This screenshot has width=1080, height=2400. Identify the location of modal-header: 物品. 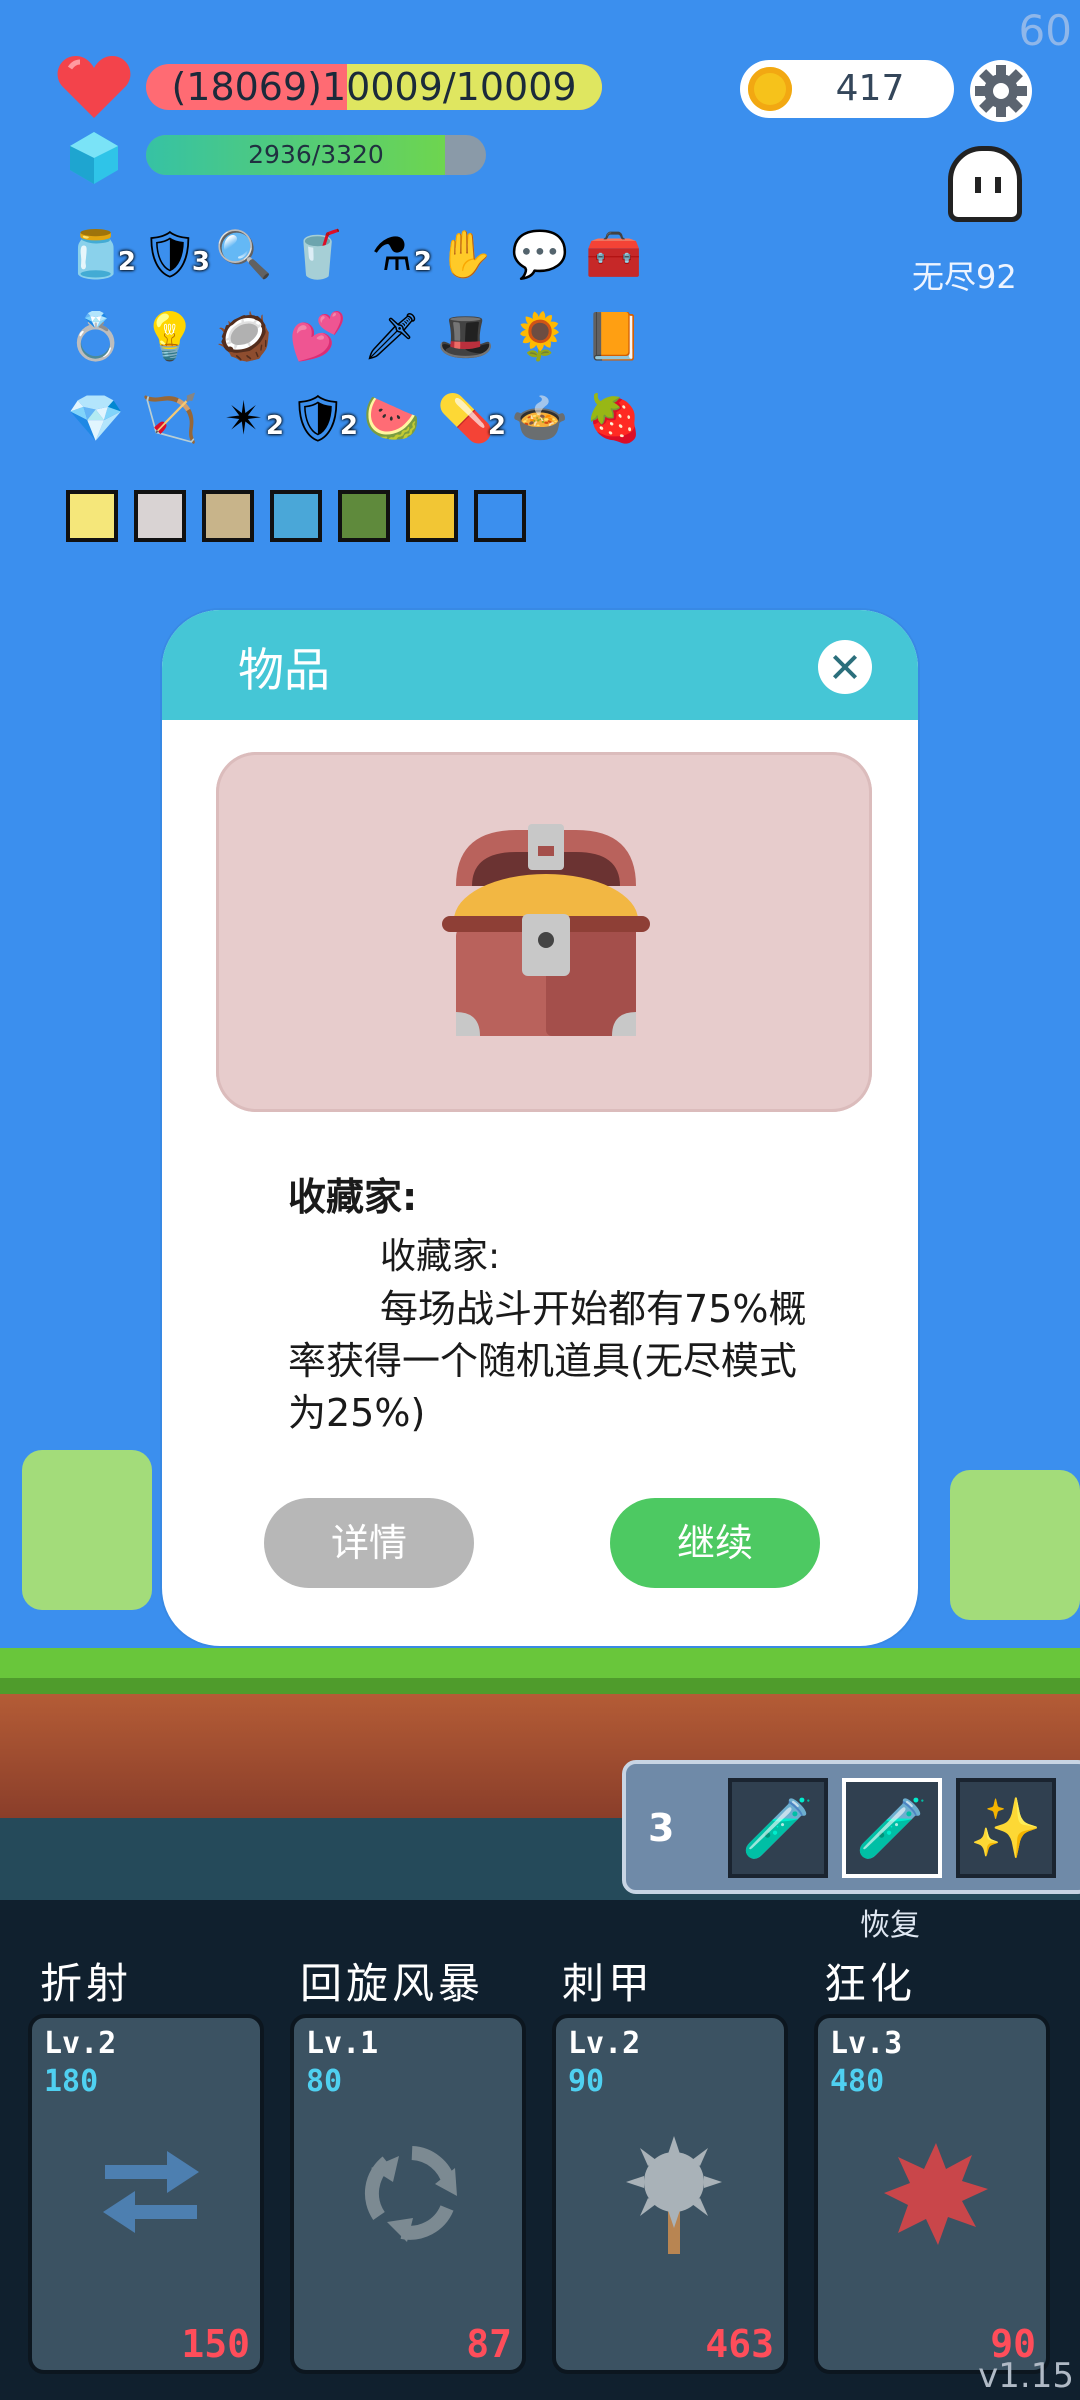
(540, 665).